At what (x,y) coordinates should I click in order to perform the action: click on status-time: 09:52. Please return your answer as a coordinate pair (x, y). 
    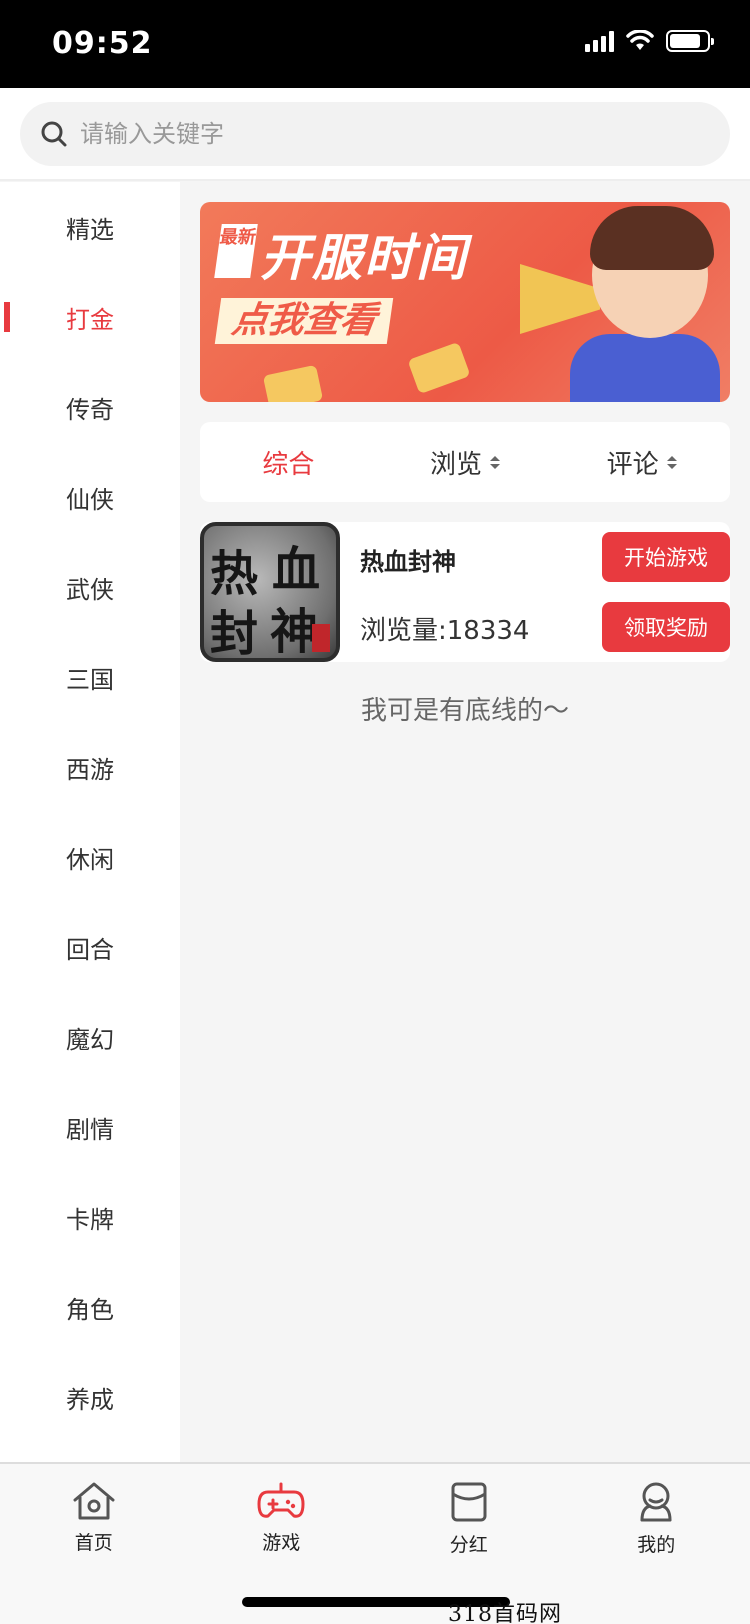
    Looking at the image, I should click on (102, 43).